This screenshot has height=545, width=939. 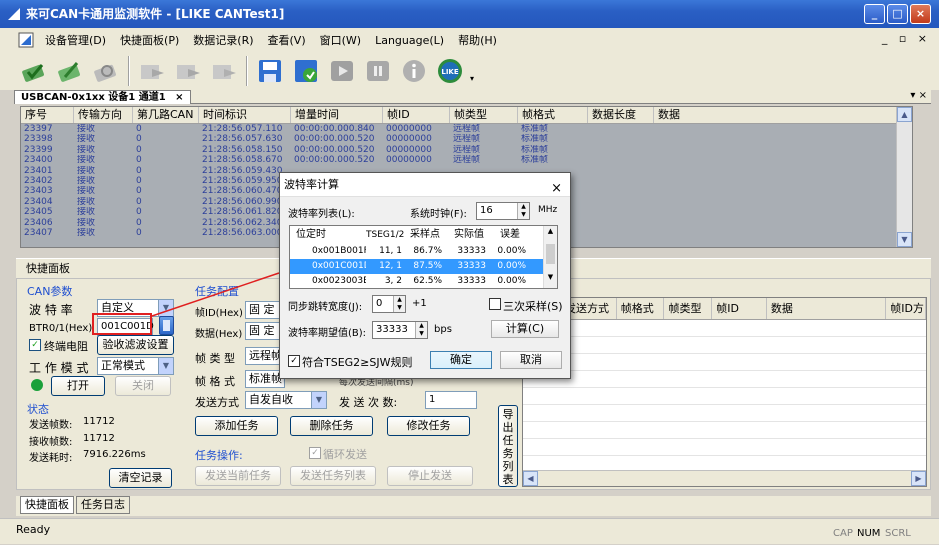 I want to click on menu-help: 帮助(H), so click(x=477, y=40).